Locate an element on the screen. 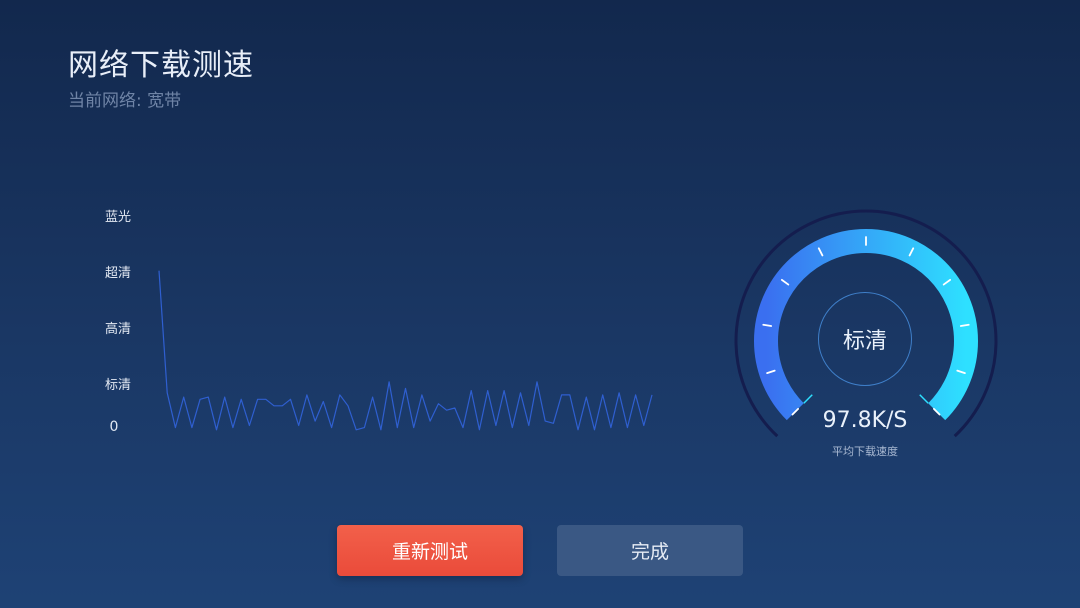 The image size is (1080, 608). quality-indicator: 标清 is located at coordinates (865, 339).